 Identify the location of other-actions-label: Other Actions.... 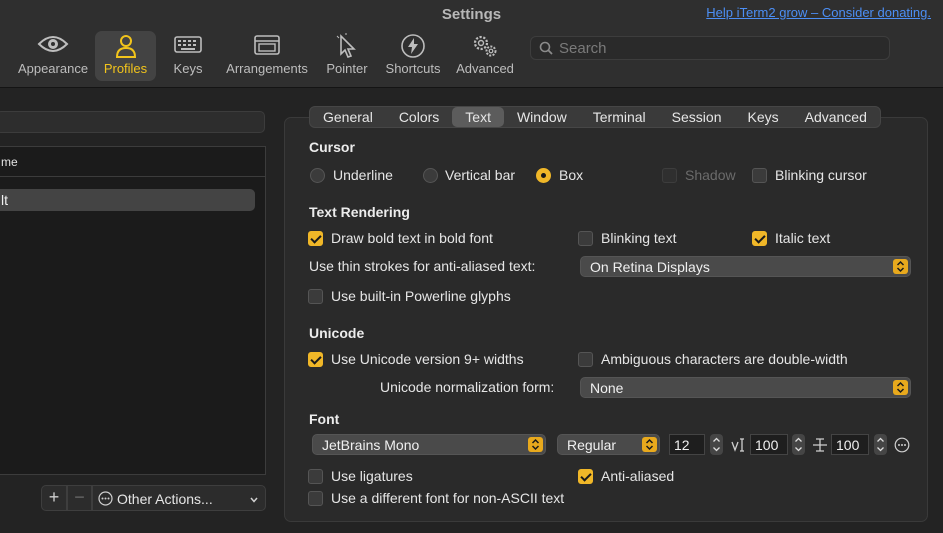
(165, 499).